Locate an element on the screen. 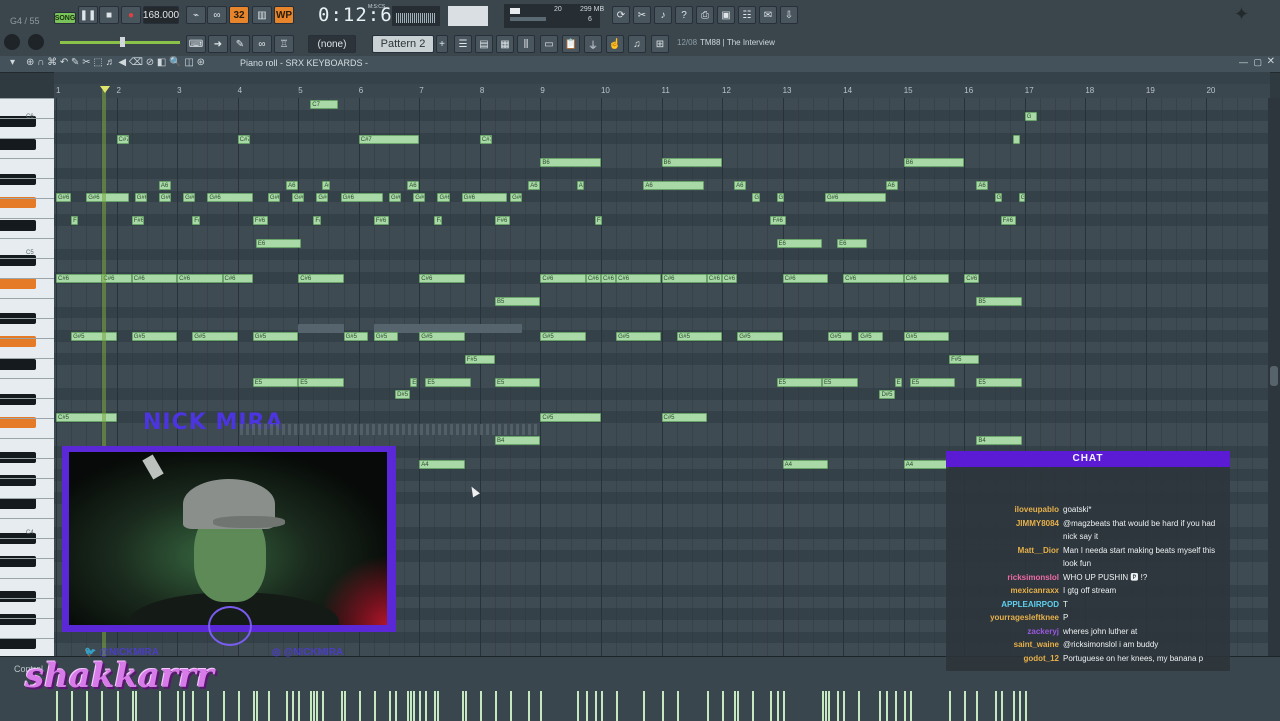 The height and width of the screenshot is (721, 1280). mixer-view-button: ⫼ is located at coordinates (526, 44).